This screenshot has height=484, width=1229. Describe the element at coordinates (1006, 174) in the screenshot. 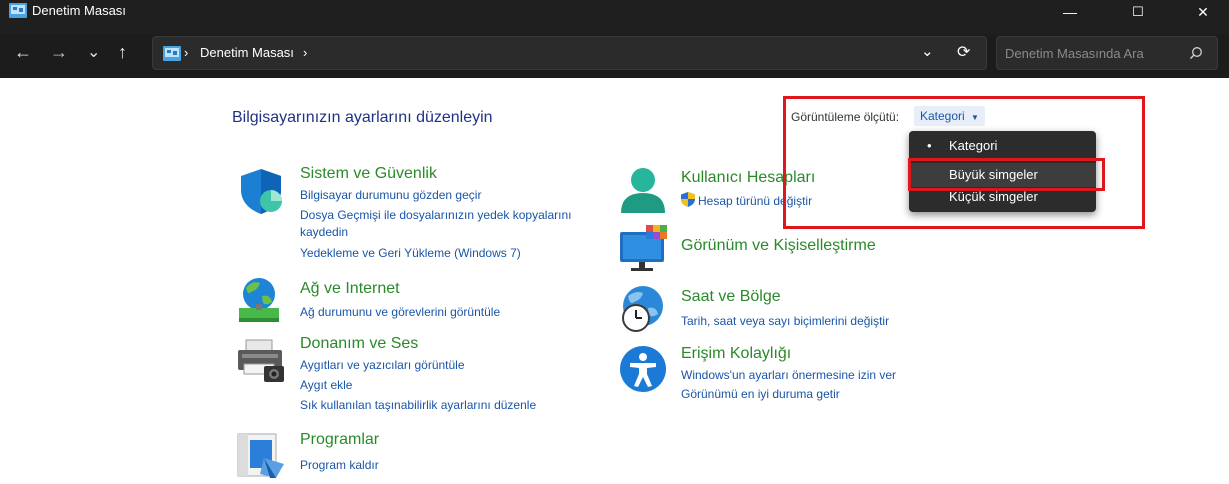

I see `highlight-large-icons` at that location.